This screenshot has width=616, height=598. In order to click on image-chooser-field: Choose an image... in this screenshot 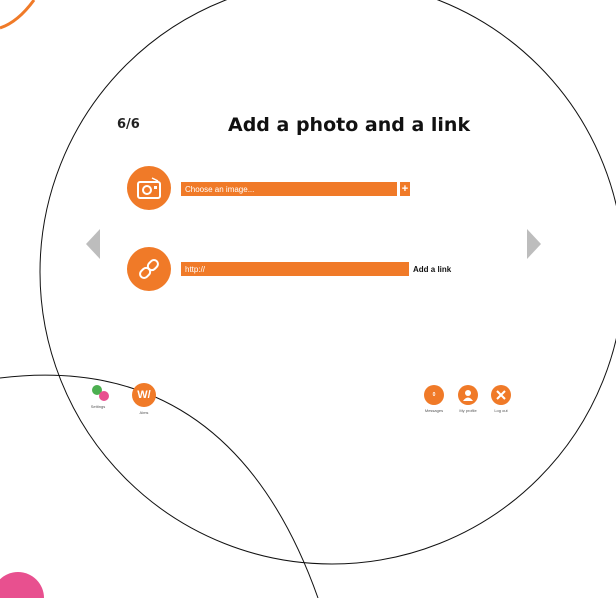, I will do `click(289, 189)`.